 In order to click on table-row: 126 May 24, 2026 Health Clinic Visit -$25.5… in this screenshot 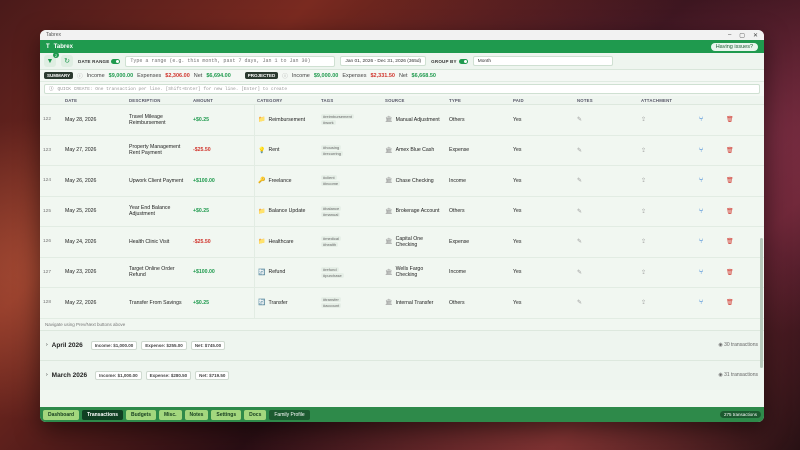, I will do `click(402, 242)`.